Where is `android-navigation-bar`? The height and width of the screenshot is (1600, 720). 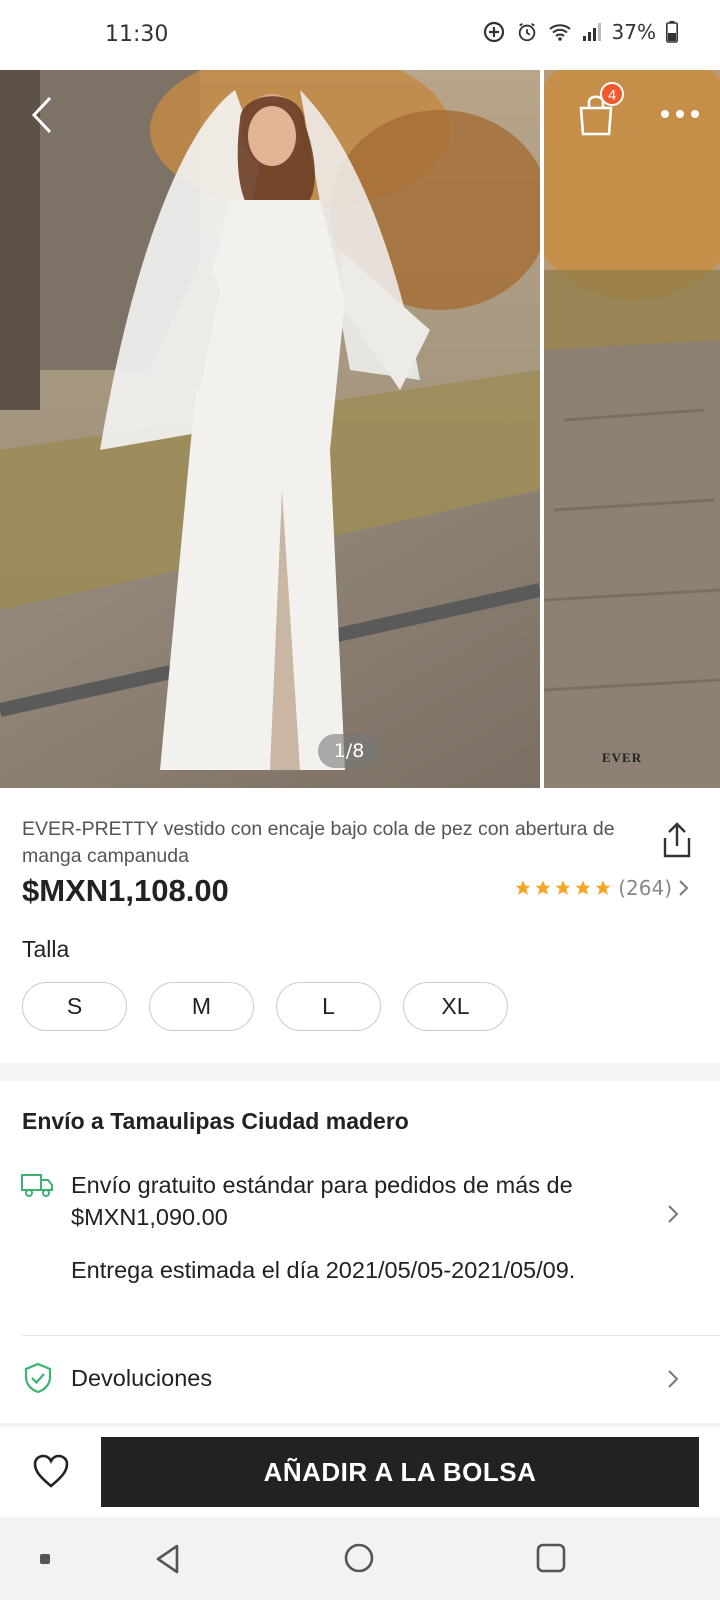 android-navigation-bar is located at coordinates (360, 1558).